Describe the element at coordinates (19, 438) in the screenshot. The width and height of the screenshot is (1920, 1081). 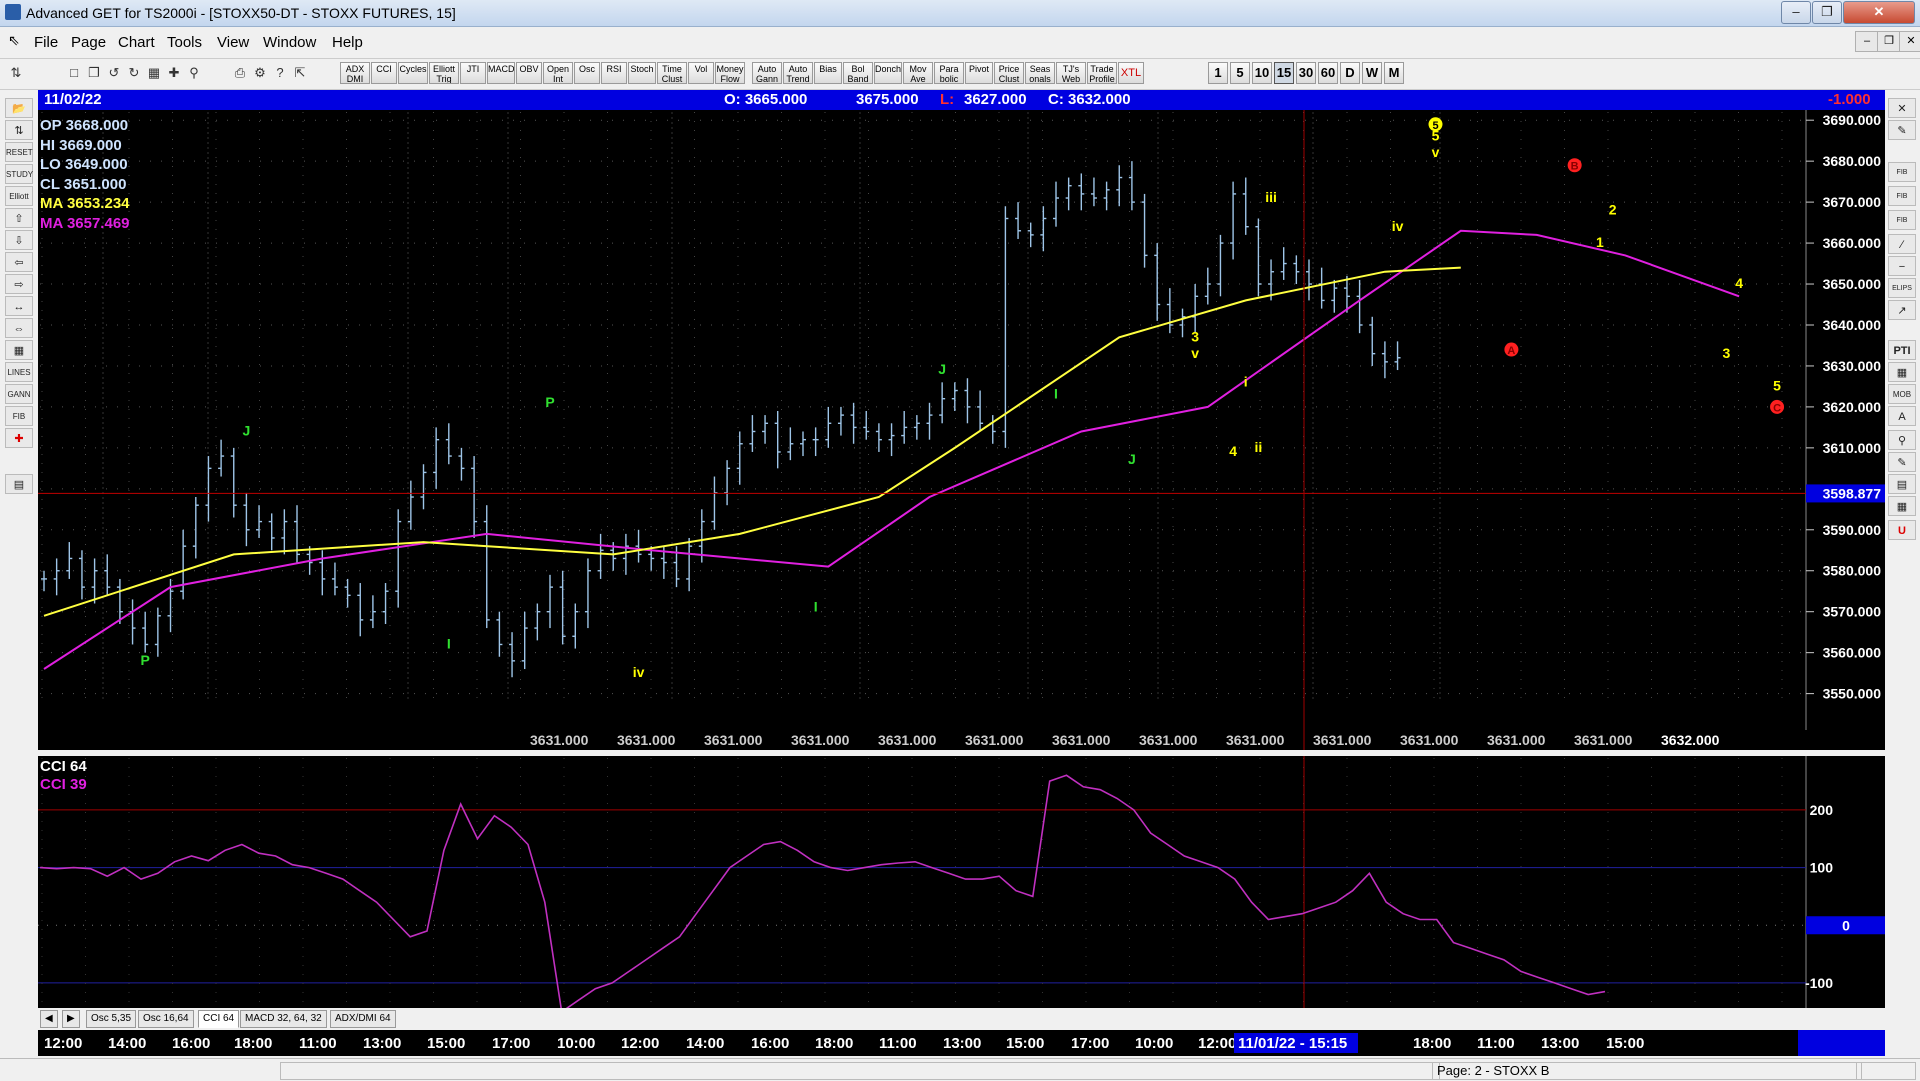
I see `cross-icon: ✚` at that location.